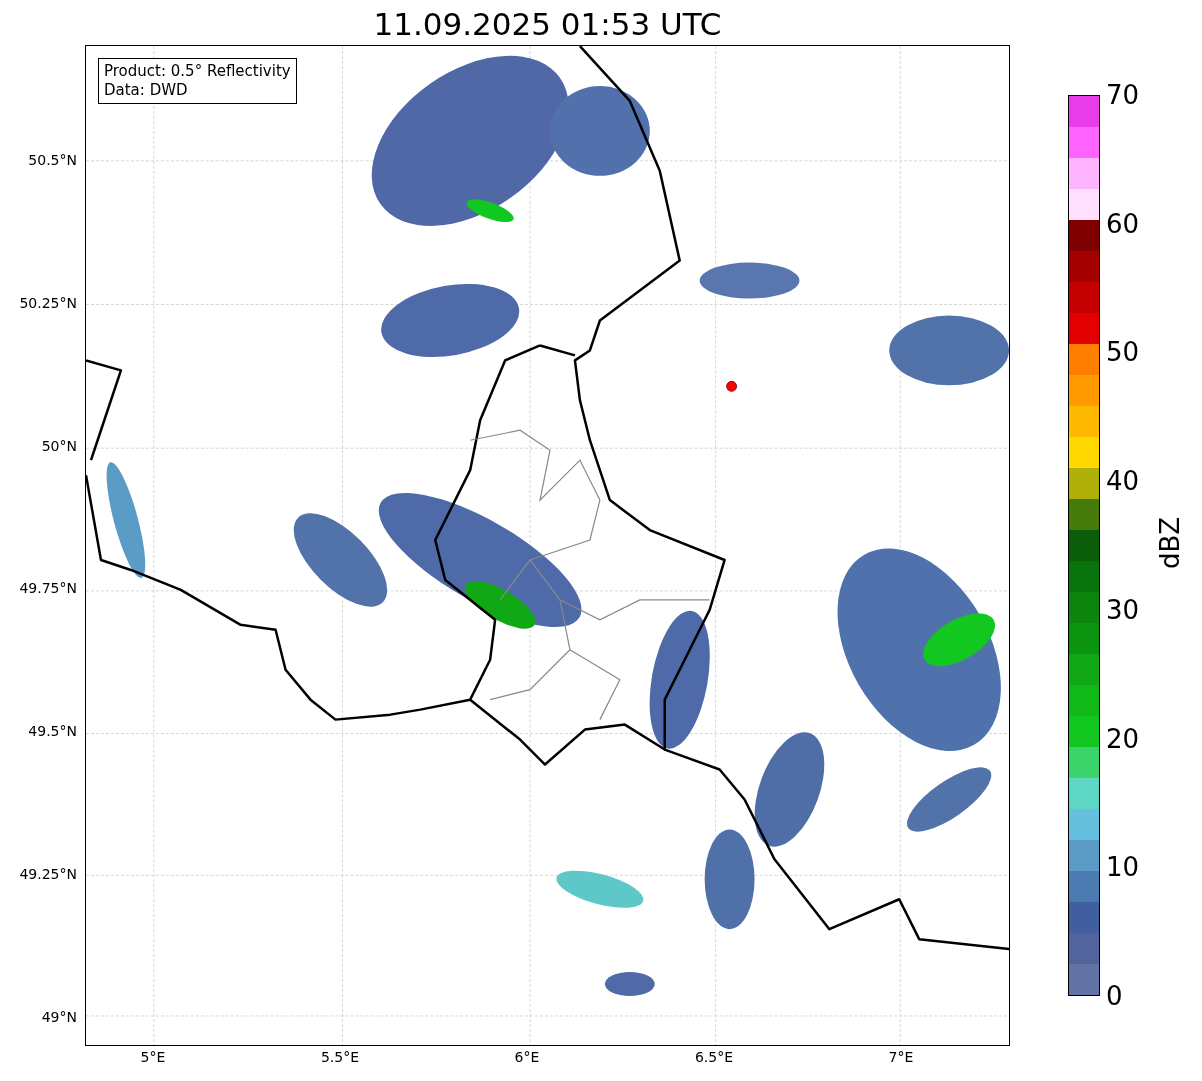  What do you see at coordinates (714, 1057) in the screenshot?
I see `x-tick-label: 6.5°E` at bounding box center [714, 1057].